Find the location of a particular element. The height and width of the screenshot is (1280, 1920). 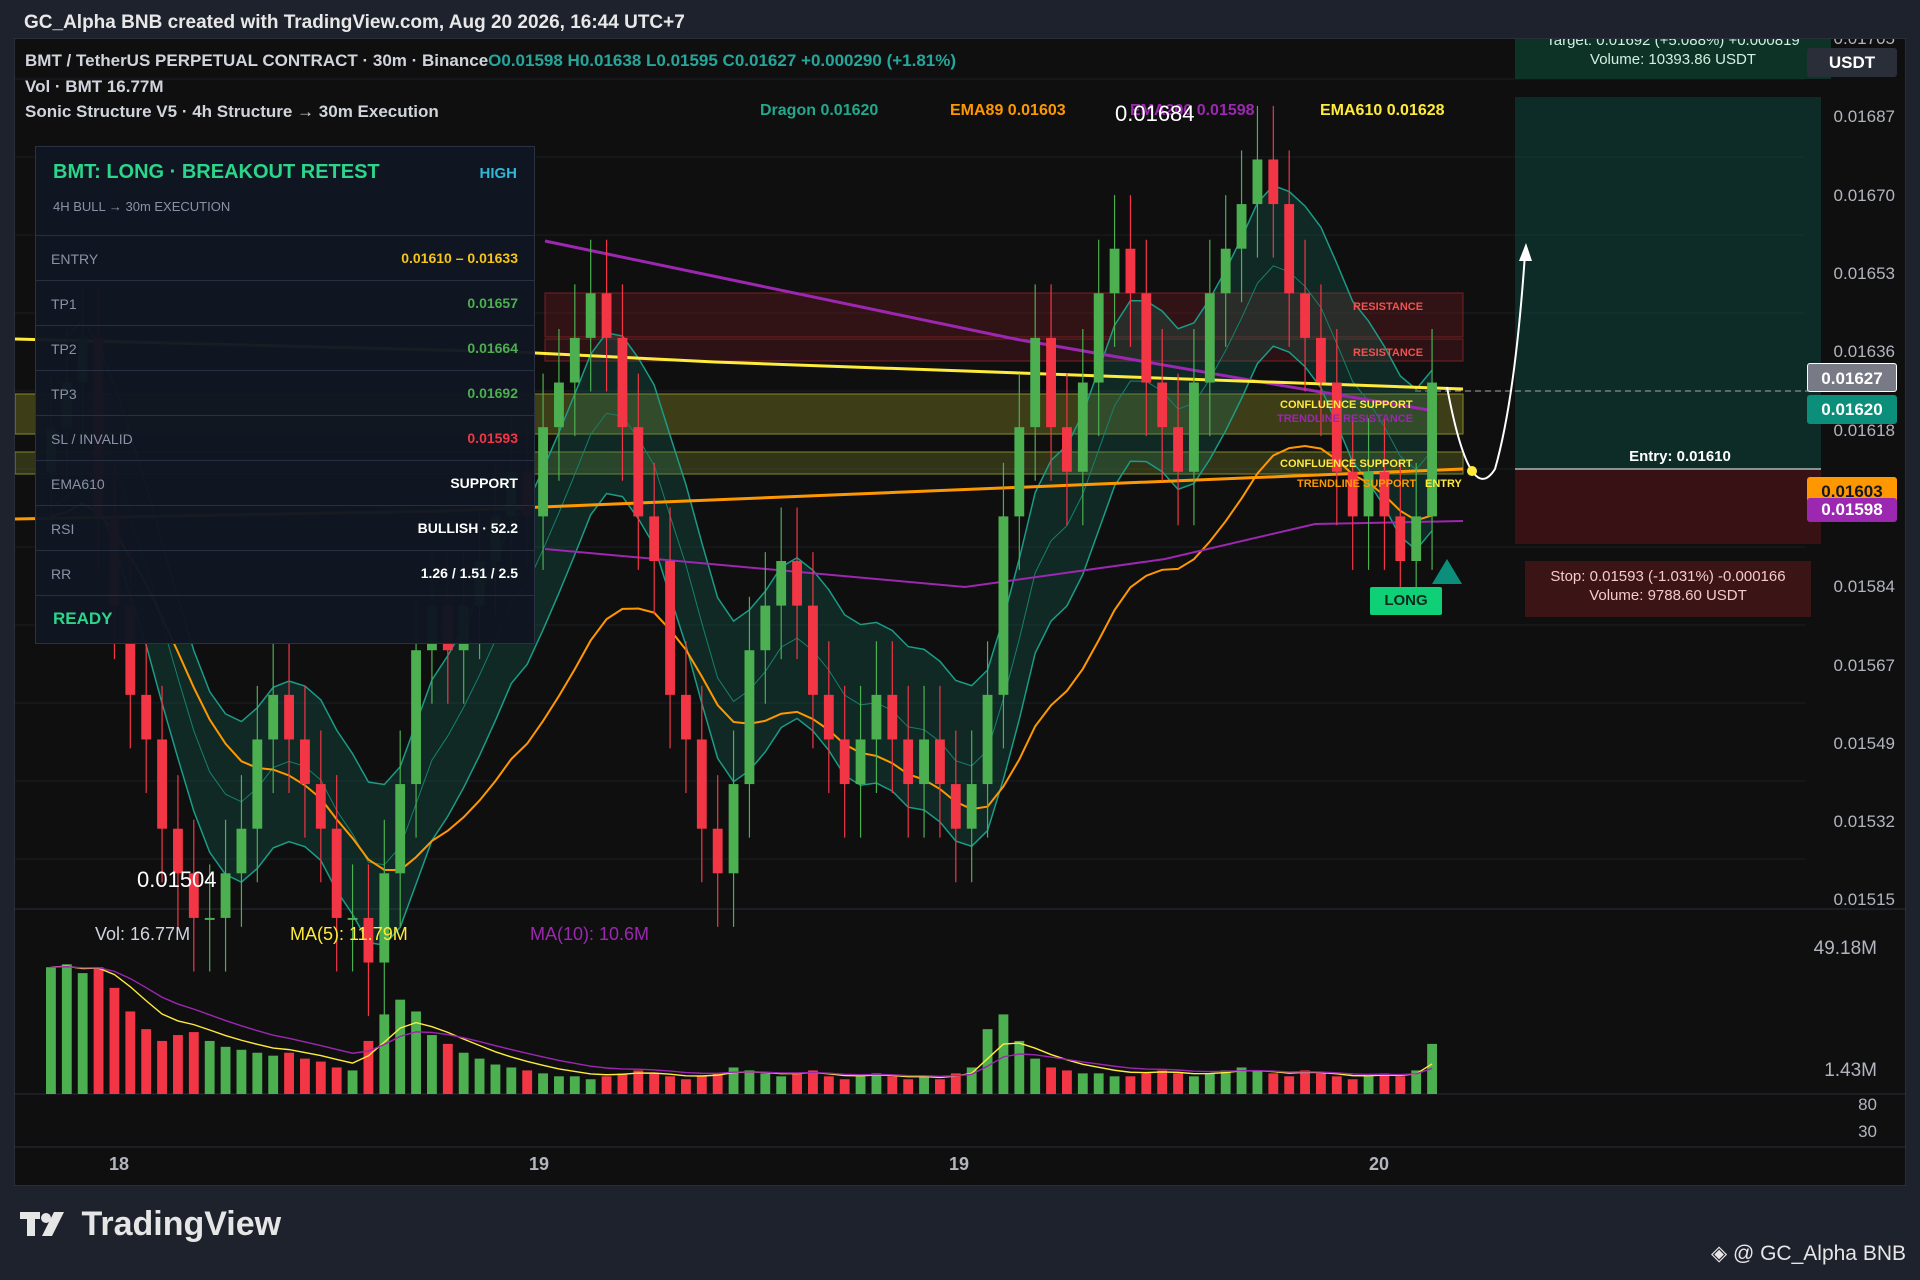

signal-row-key: EMA610 is located at coordinates (78, 484).